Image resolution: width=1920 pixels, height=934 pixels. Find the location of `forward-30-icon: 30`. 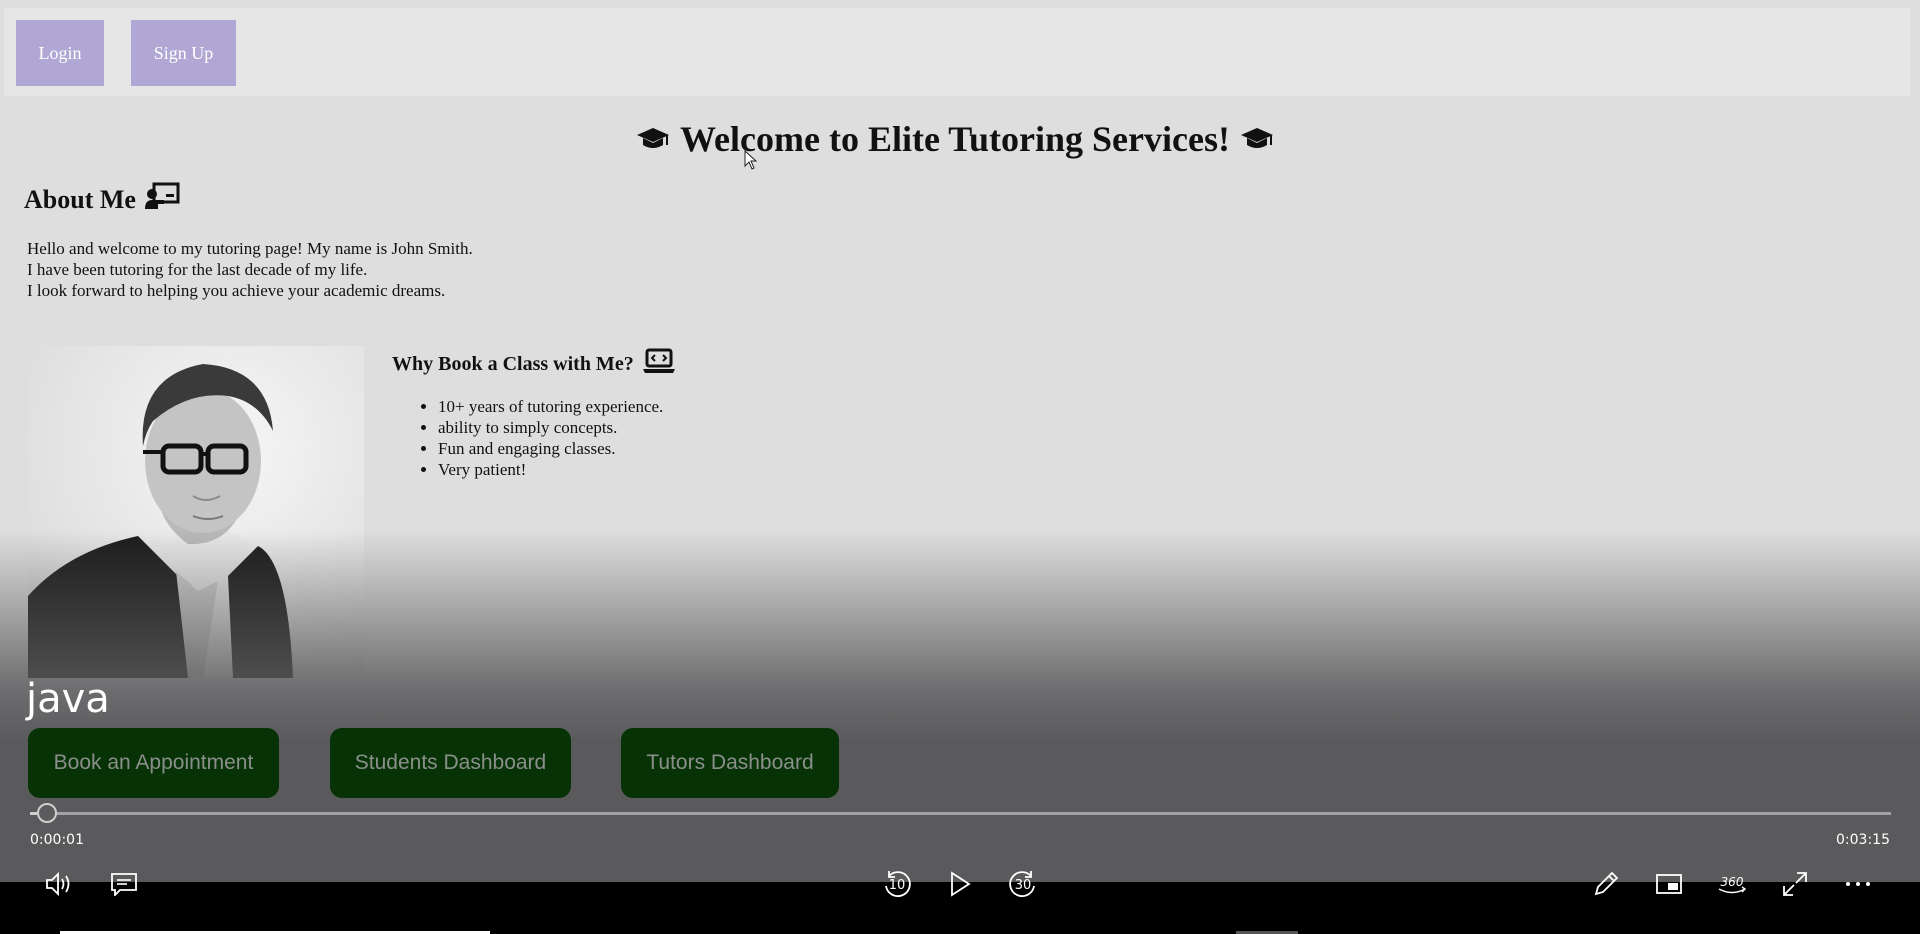

forward-30-icon: 30 is located at coordinates (1023, 884).